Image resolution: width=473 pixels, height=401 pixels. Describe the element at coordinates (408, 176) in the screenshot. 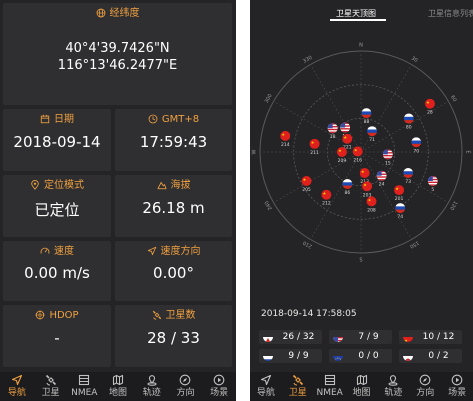

I see `satellite-marker: 73` at that location.